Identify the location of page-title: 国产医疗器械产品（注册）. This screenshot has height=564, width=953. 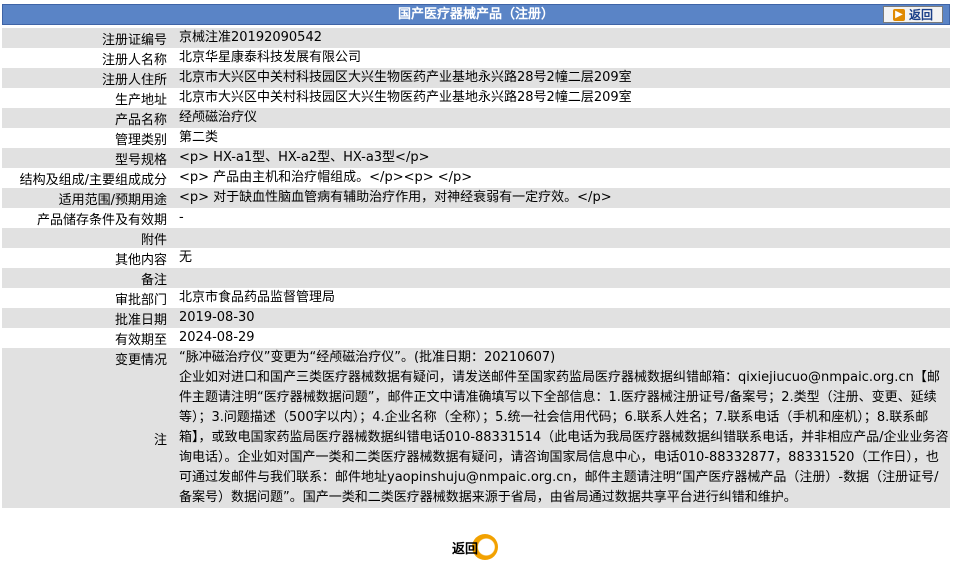
(475, 14).